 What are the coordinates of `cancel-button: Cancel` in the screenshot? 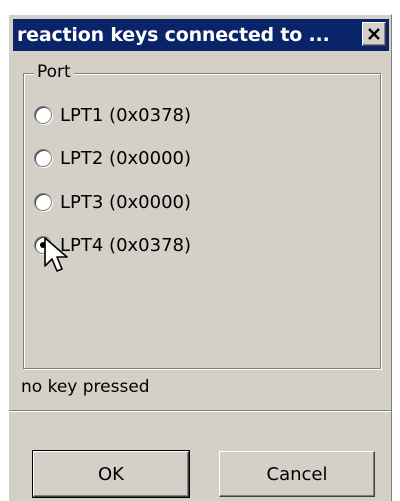 It's located at (297, 474).